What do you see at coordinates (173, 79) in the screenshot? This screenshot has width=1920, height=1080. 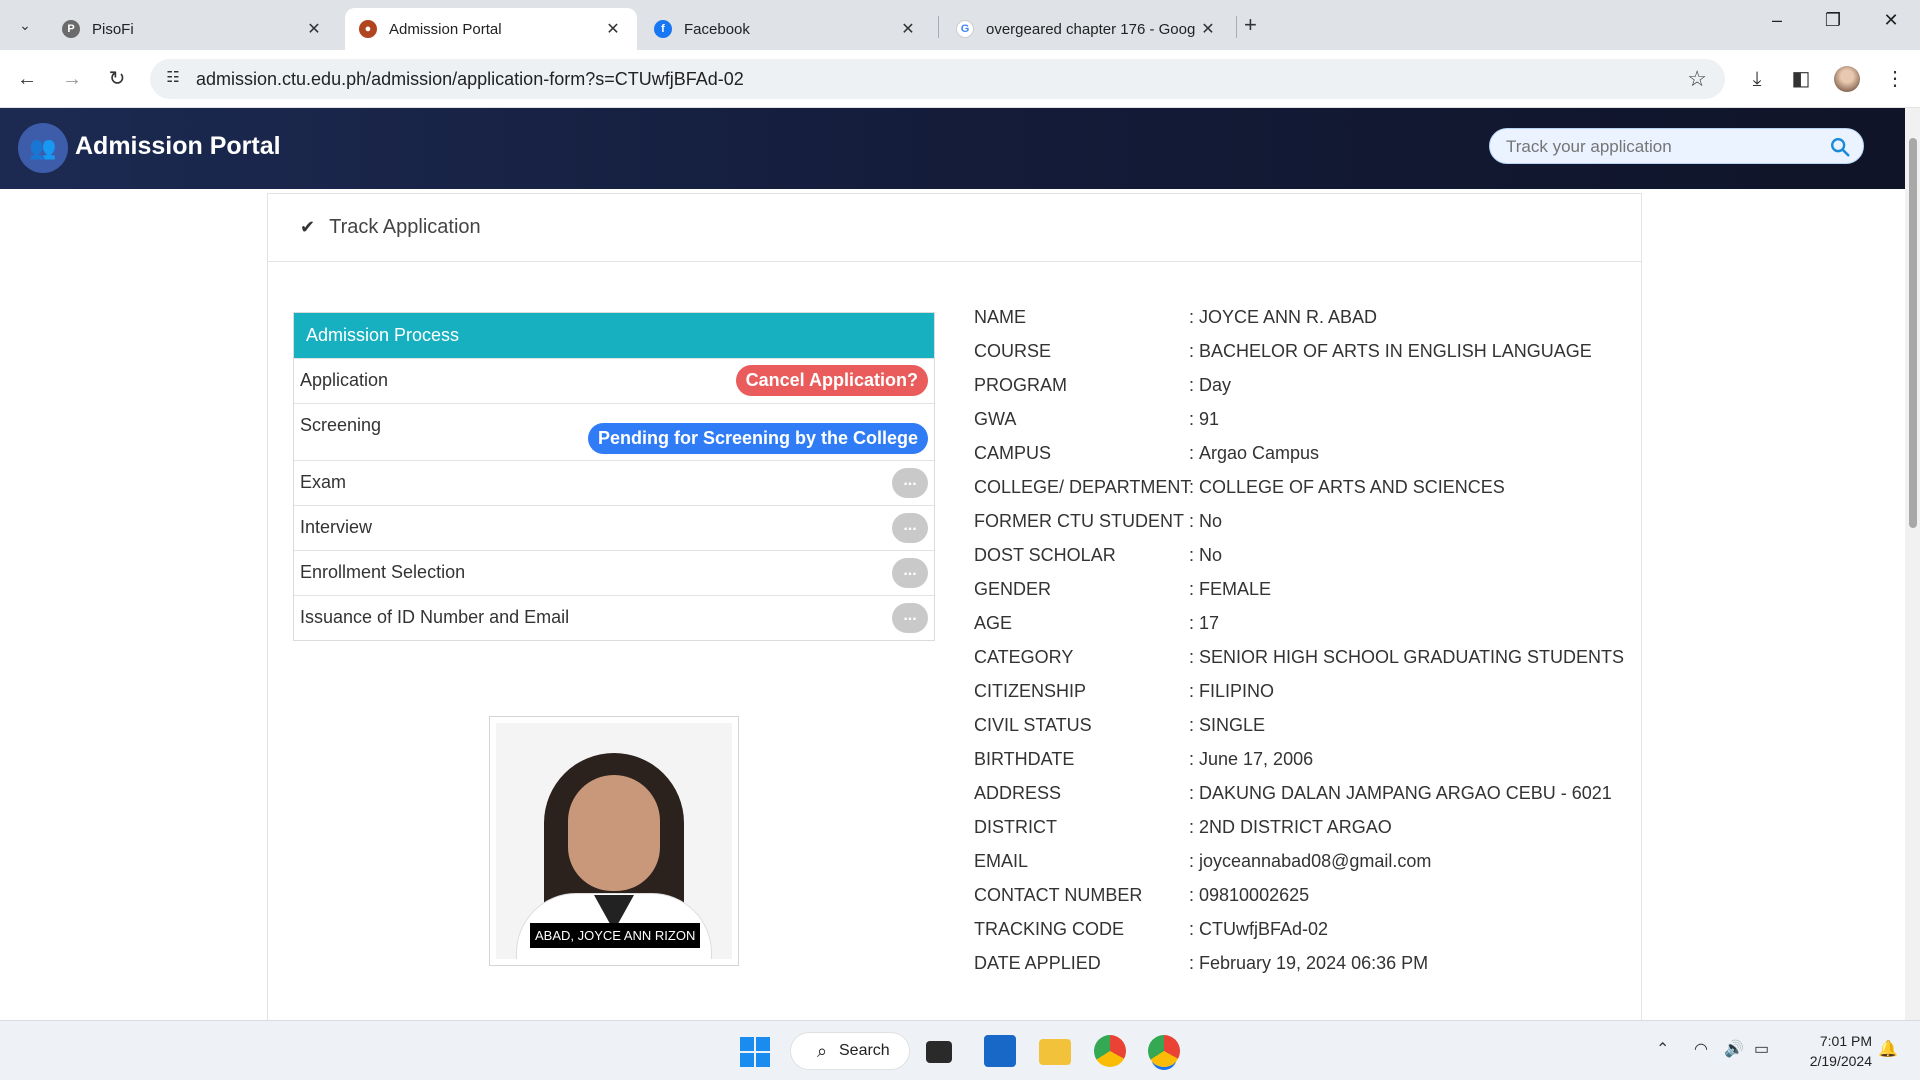 I see `site-info-tune-icon: ☷` at bounding box center [173, 79].